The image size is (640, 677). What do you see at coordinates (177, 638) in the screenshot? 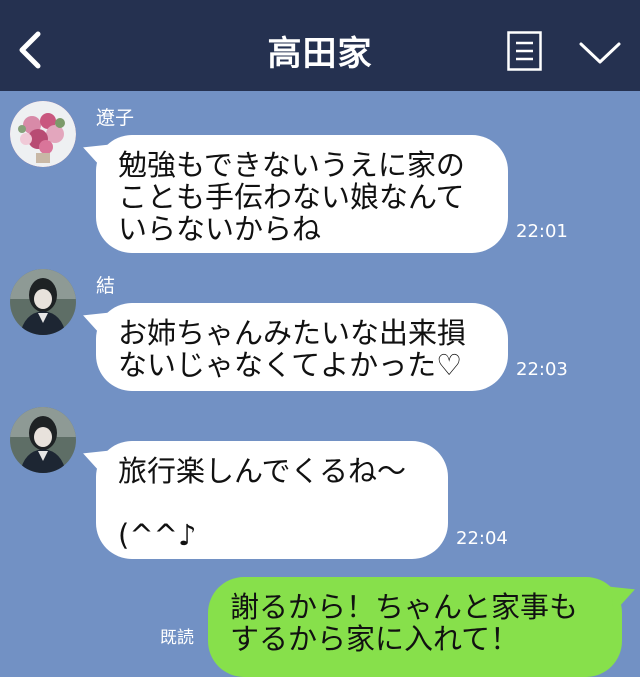
I see `read-receipt: 既読` at bounding box center [177, 638].